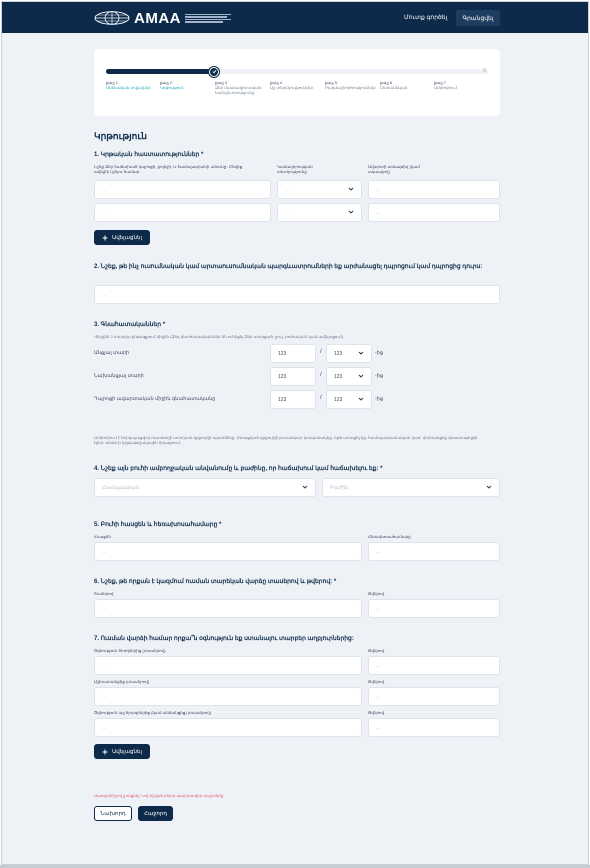  I want to click on back-button: Նախորդ, so click(113, 813).